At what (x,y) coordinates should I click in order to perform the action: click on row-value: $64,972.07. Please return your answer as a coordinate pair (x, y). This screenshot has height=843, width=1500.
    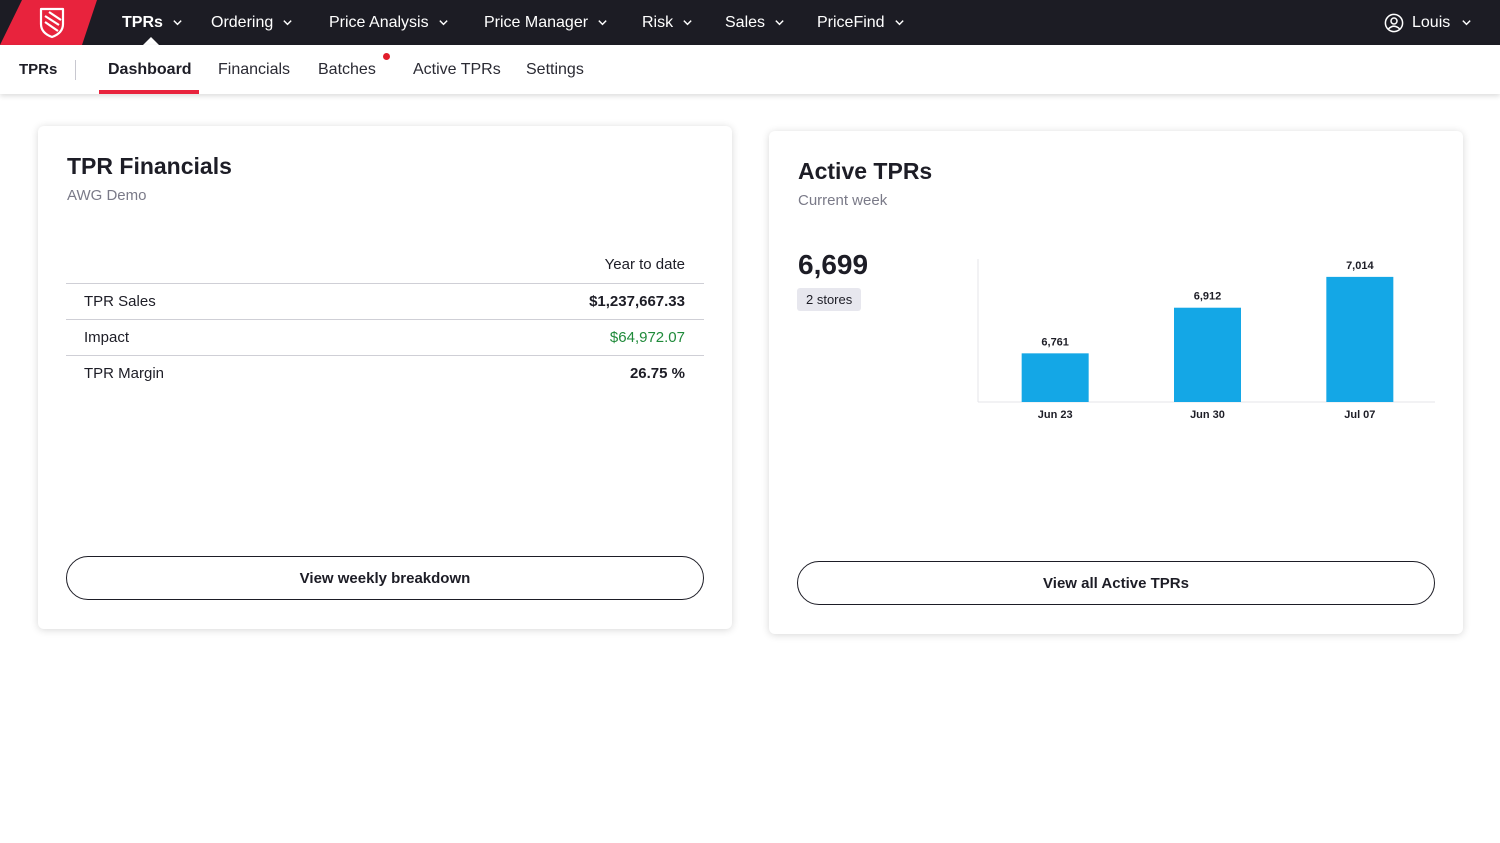
    Looking at the image, I should click on (647, 337).